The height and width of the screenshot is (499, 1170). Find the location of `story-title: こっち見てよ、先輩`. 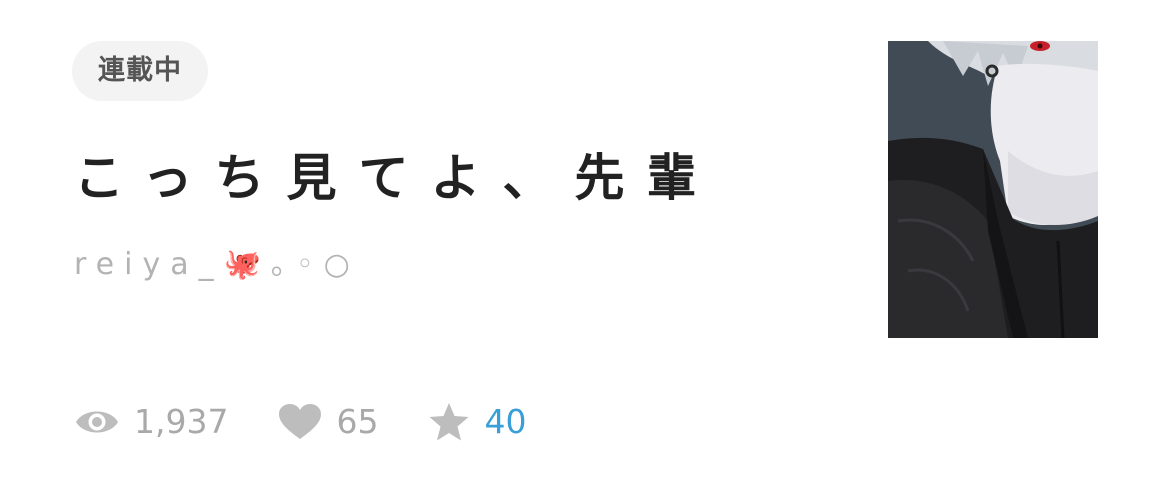

story-title: こっち見てよ、先輩 is located at coordinates (396, 178).